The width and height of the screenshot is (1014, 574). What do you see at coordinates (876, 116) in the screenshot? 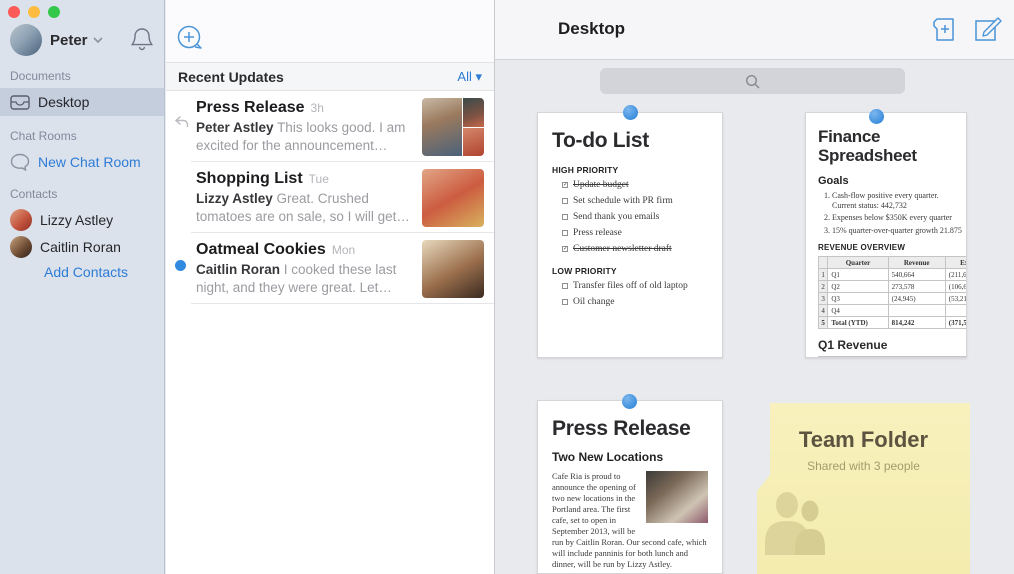
I see `pin-dot-finance` at bounding box center [876, 116].